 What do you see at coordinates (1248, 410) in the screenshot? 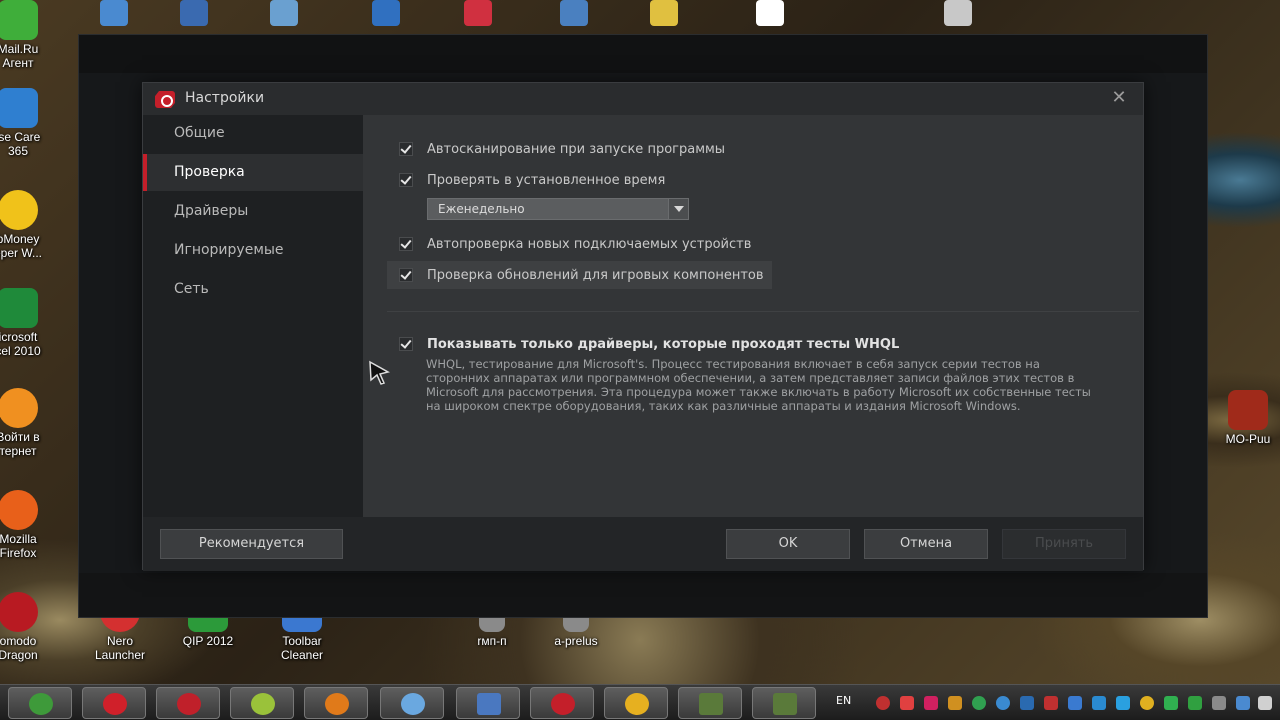
I see `media-icon` at bounding box center [1248, 410].